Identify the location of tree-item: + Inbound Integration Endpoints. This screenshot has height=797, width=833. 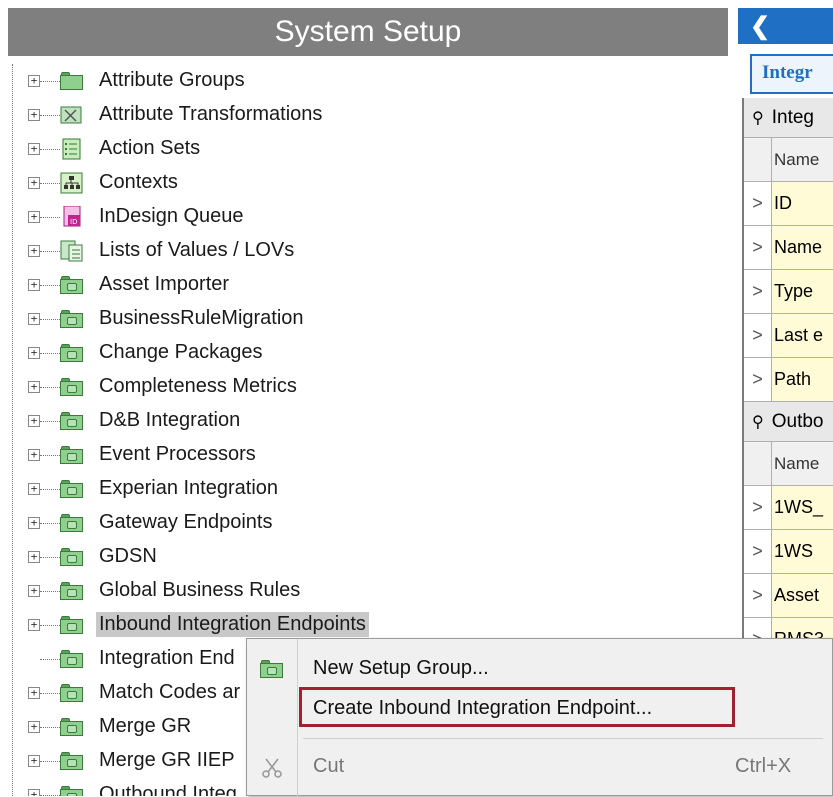
(372, 625).